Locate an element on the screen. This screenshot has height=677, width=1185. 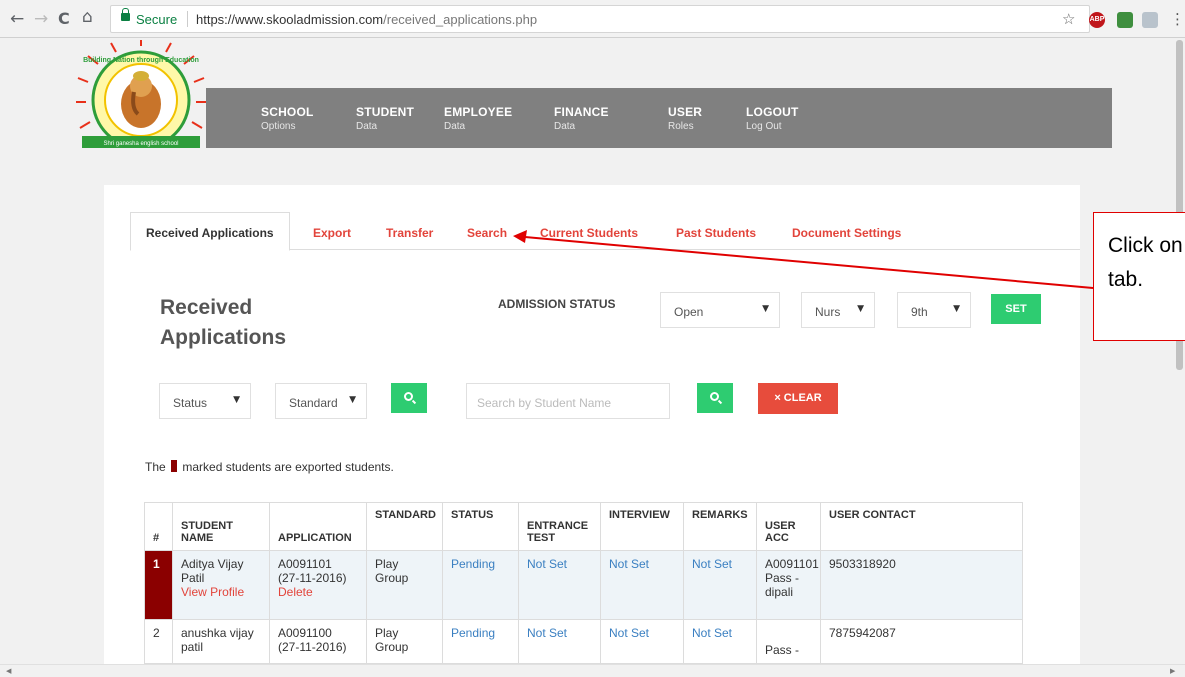
scroll-right-icon: ▶ is located at coordinates (1172, 671).